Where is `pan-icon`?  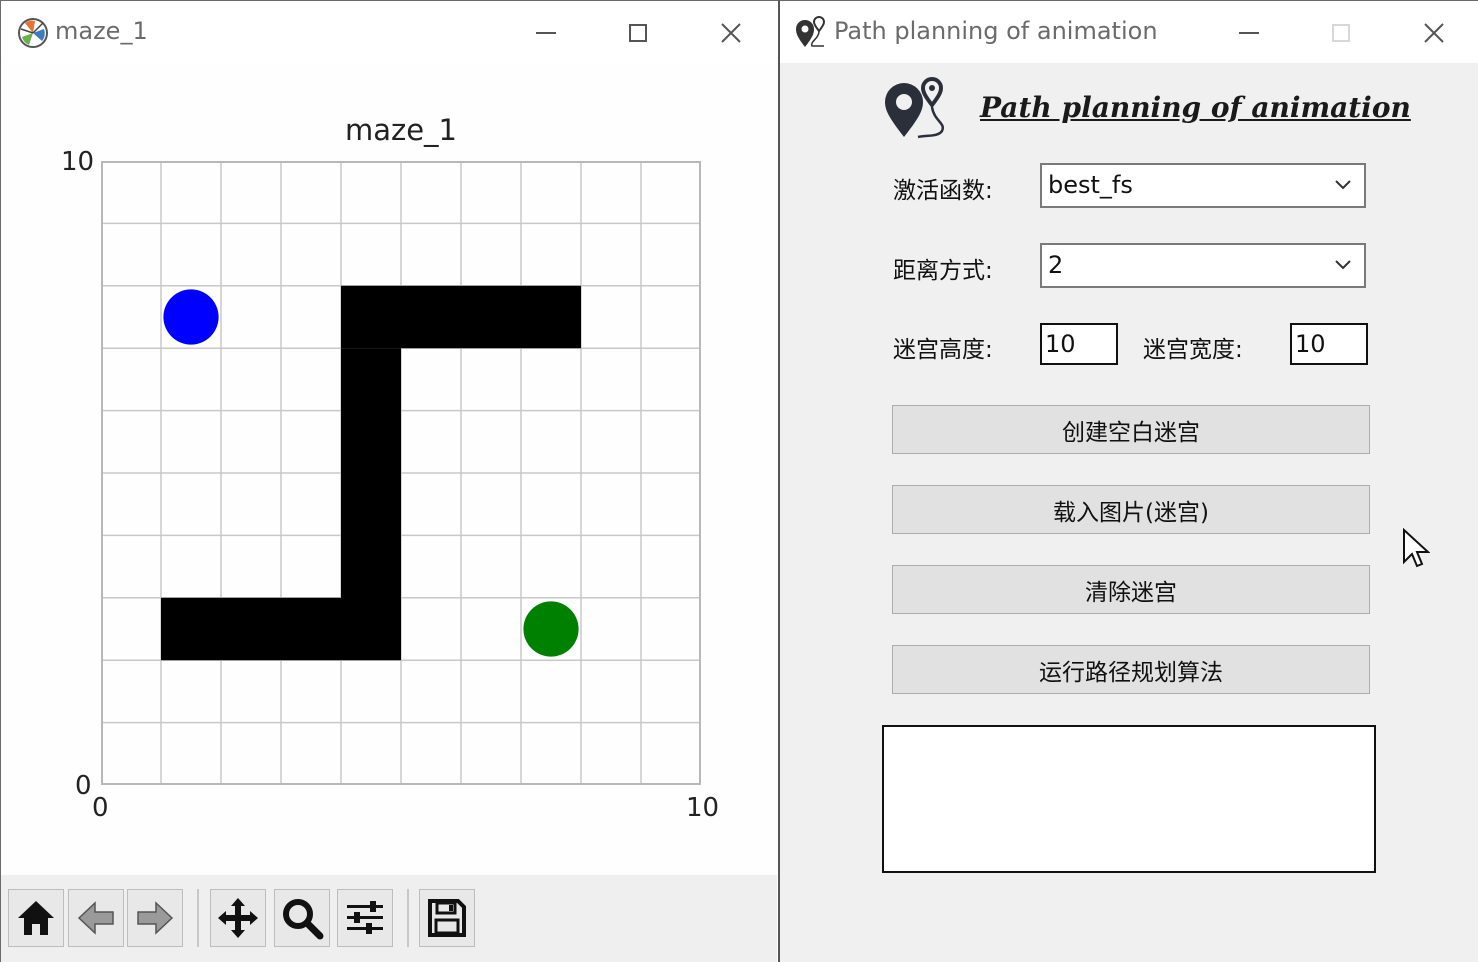 pan-icon is located at coordinates (238, 918).